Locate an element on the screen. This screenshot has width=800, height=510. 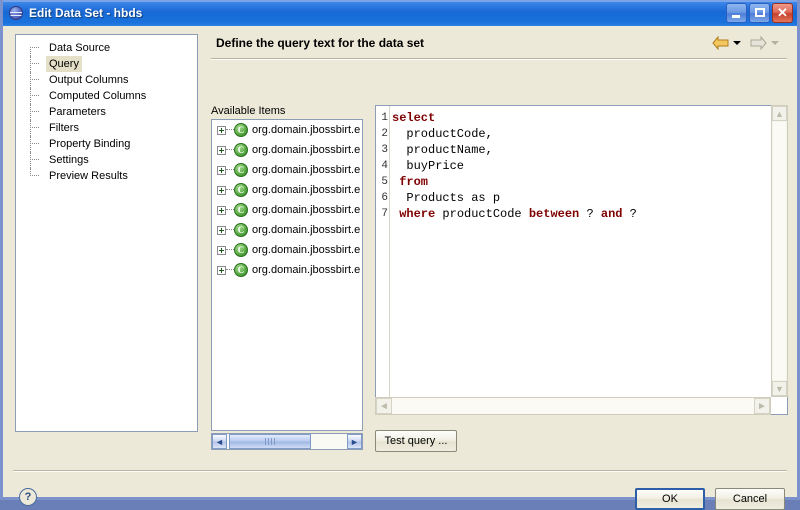
help-icon: ? is located at coordinates (28, 497).